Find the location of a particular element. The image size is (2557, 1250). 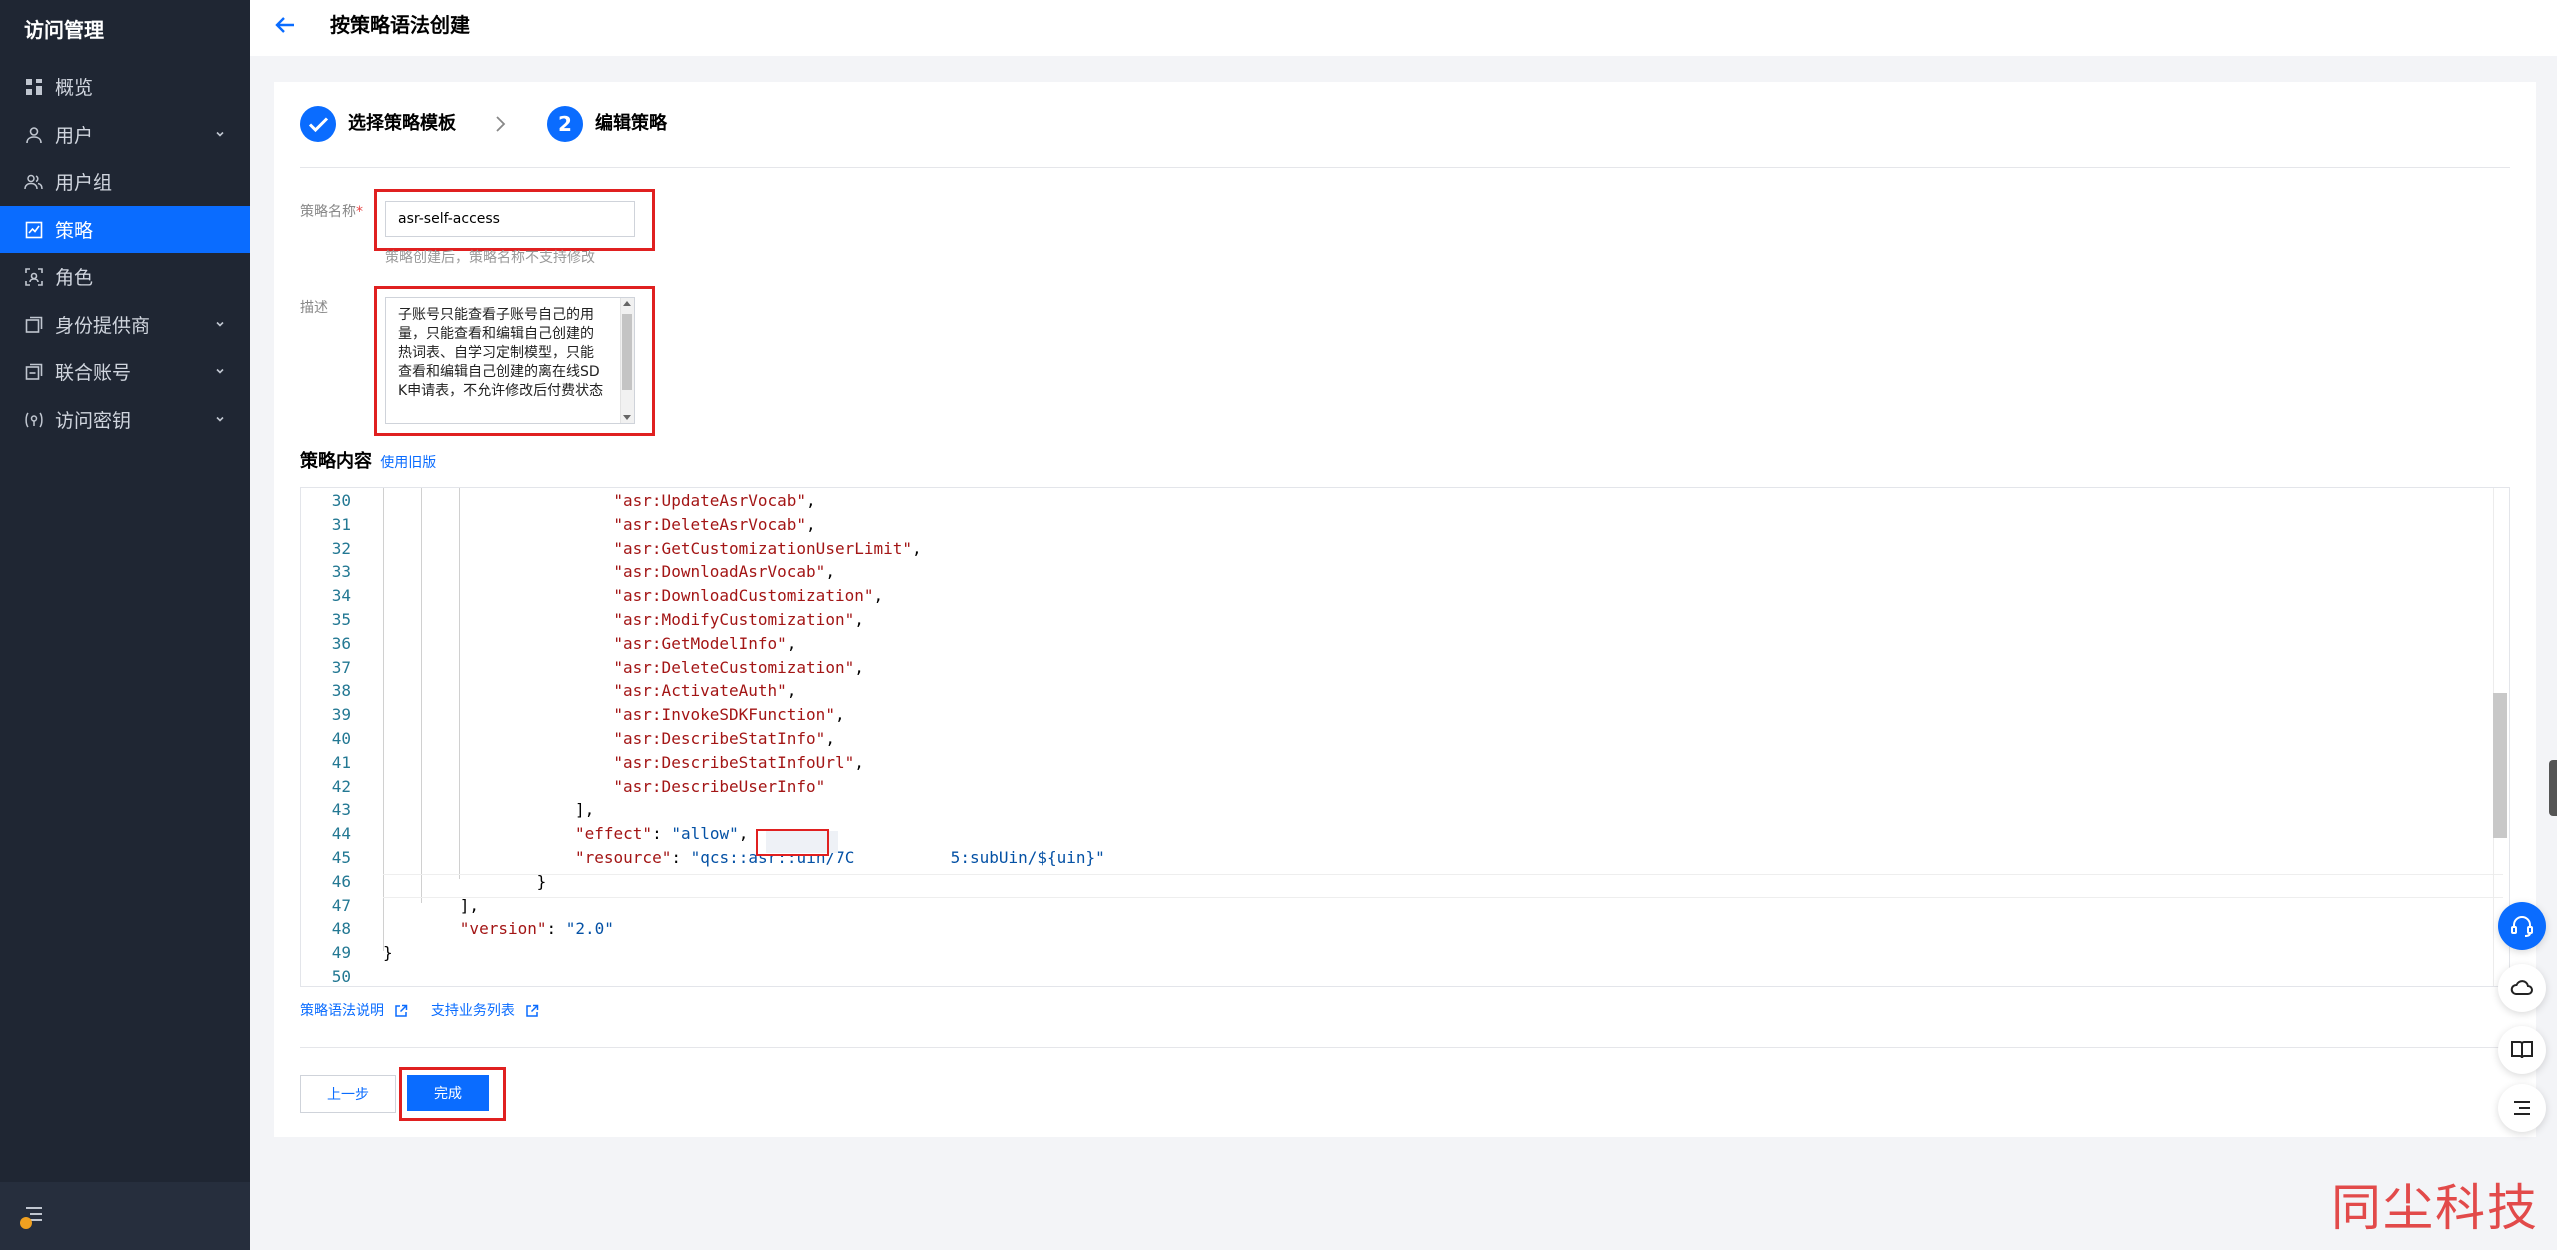

sidebar-footer is located at coordinates (125, 1216).